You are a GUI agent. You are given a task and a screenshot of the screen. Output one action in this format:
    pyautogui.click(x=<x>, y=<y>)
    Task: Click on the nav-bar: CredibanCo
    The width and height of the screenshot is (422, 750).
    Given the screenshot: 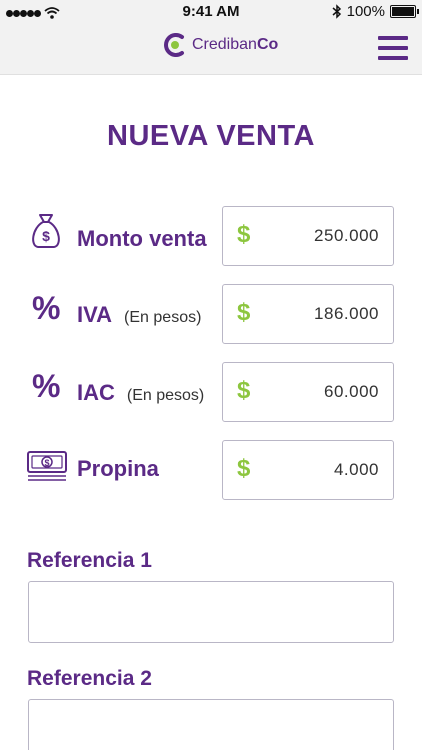 What is the action you would take?
    pyautogui.click(x=211, y=49)
    